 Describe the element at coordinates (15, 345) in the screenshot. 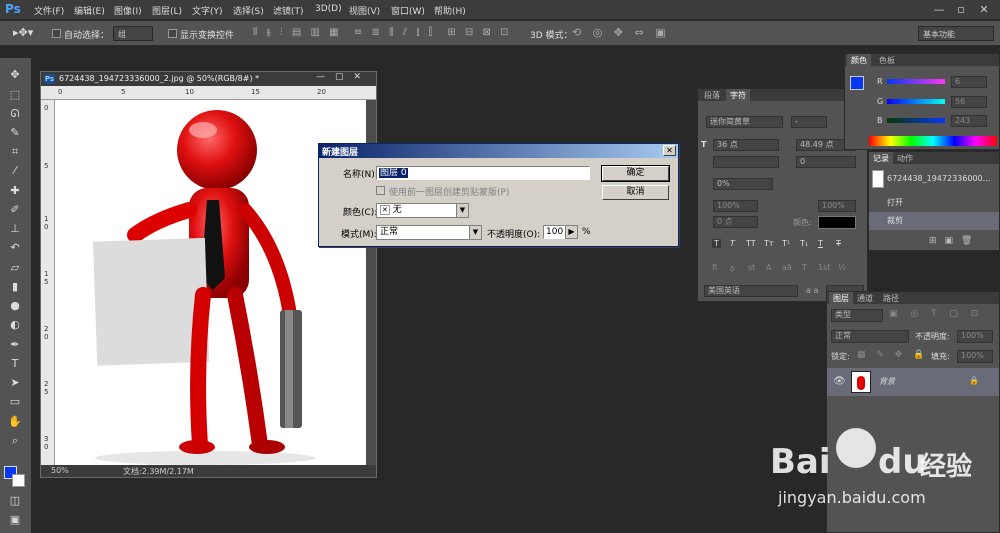

I see `pen-tool-icon: ✒` at that location.